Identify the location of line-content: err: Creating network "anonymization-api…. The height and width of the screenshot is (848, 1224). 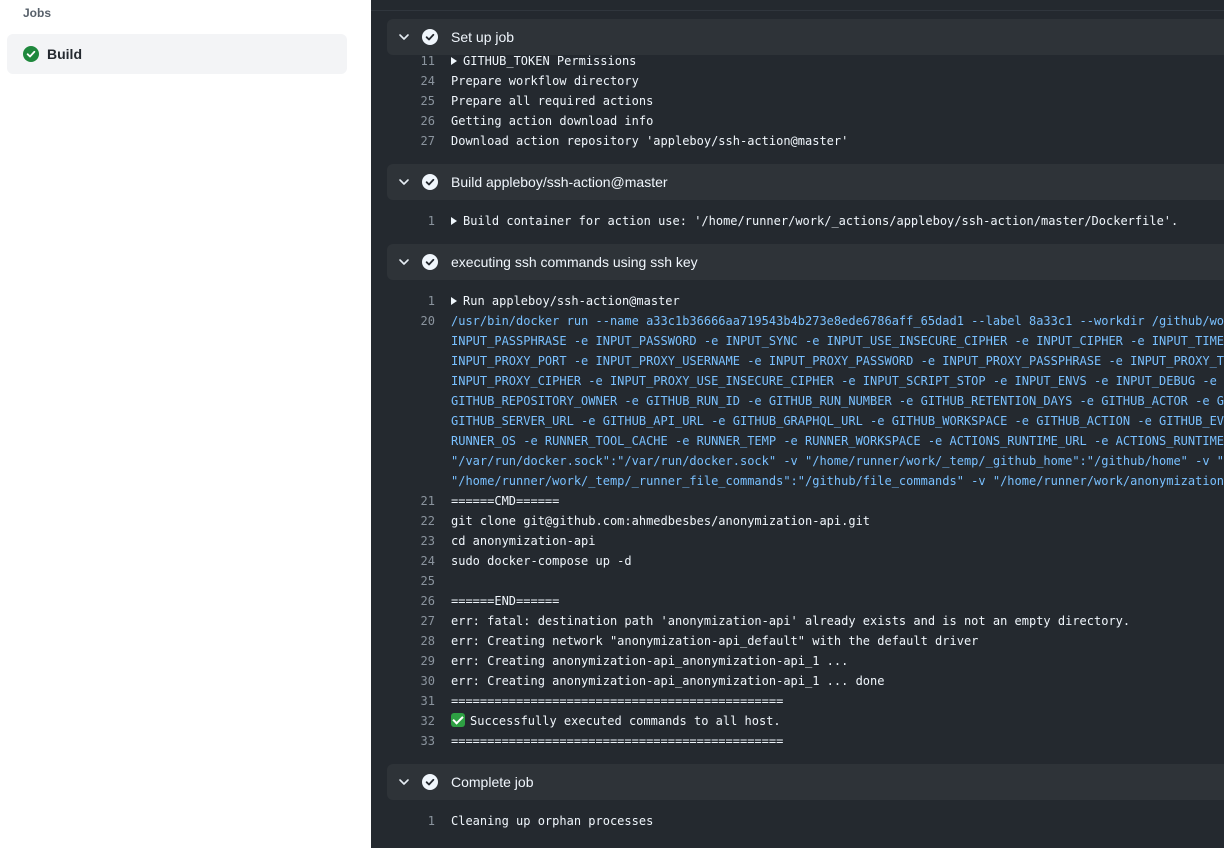
(715, 641).